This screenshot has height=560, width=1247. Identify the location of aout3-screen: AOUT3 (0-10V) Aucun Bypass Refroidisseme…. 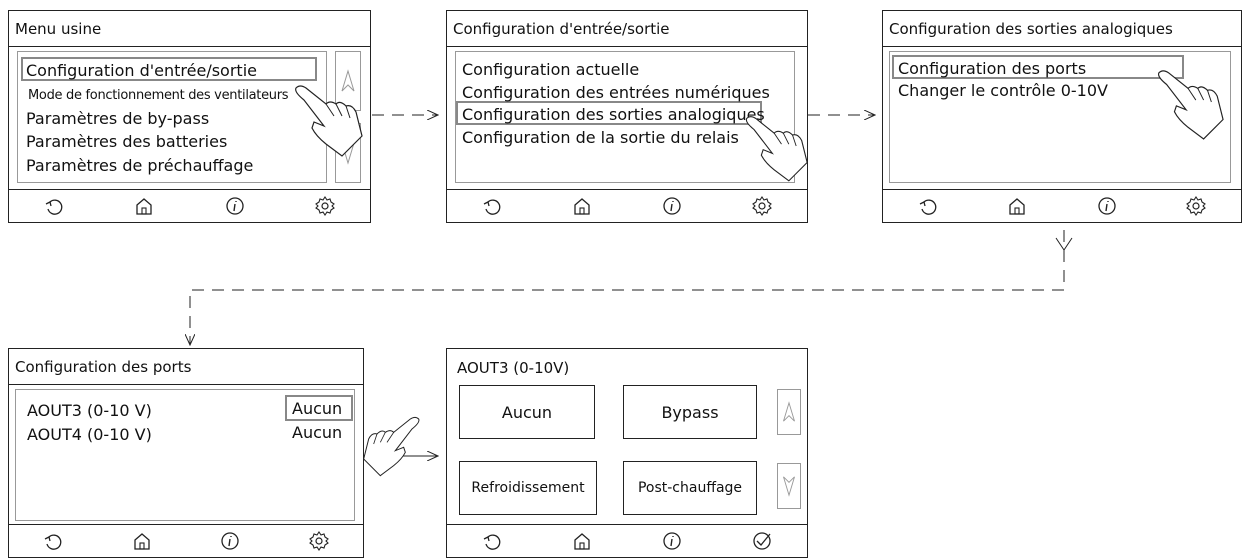
(627, 453).